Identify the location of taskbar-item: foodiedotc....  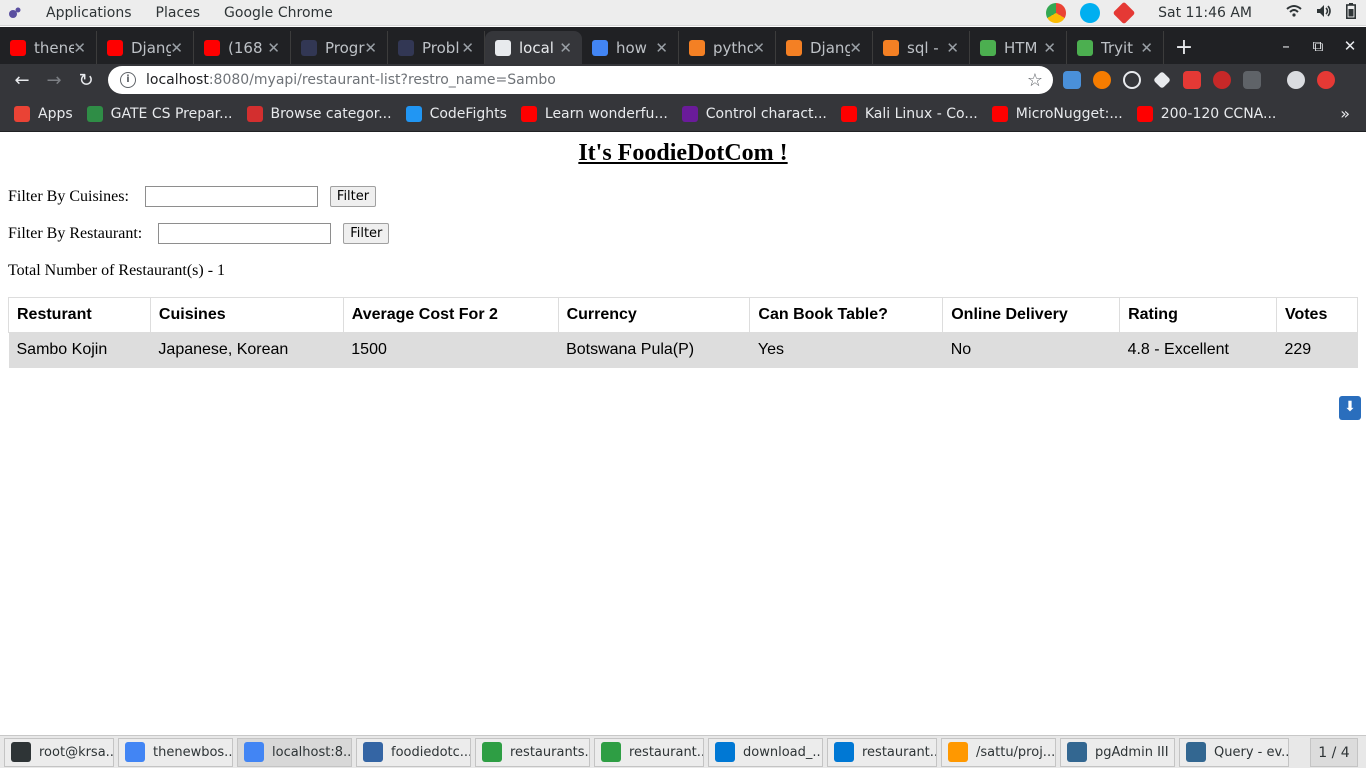
(413, 752).